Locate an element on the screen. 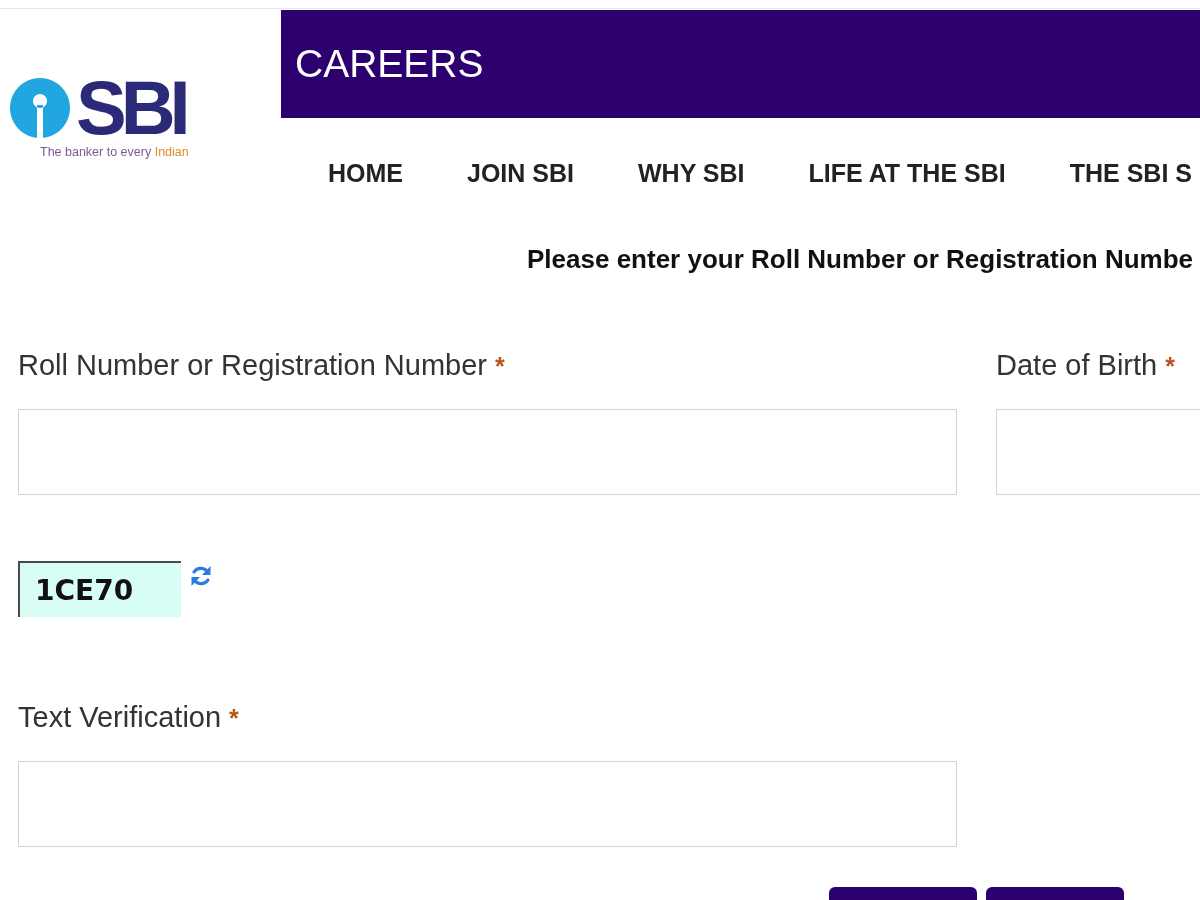  field-label: Date of Birth is located at coordinates (1077, 365).